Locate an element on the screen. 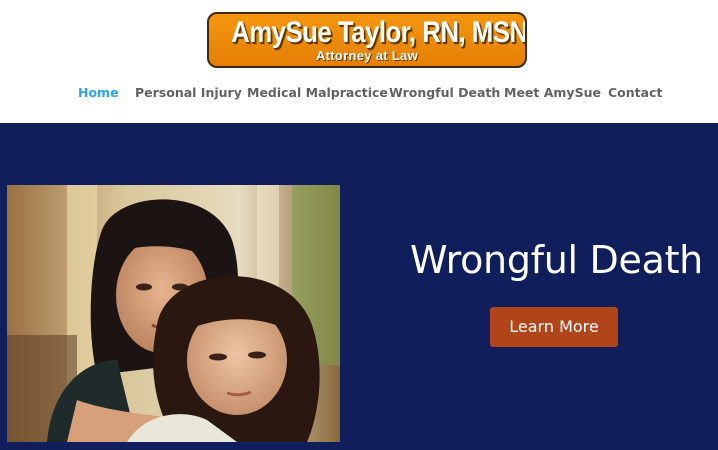 The height and width of the screenshot is (450, 718). nav-item-contact: Contact is located at coordinates (635, 92).